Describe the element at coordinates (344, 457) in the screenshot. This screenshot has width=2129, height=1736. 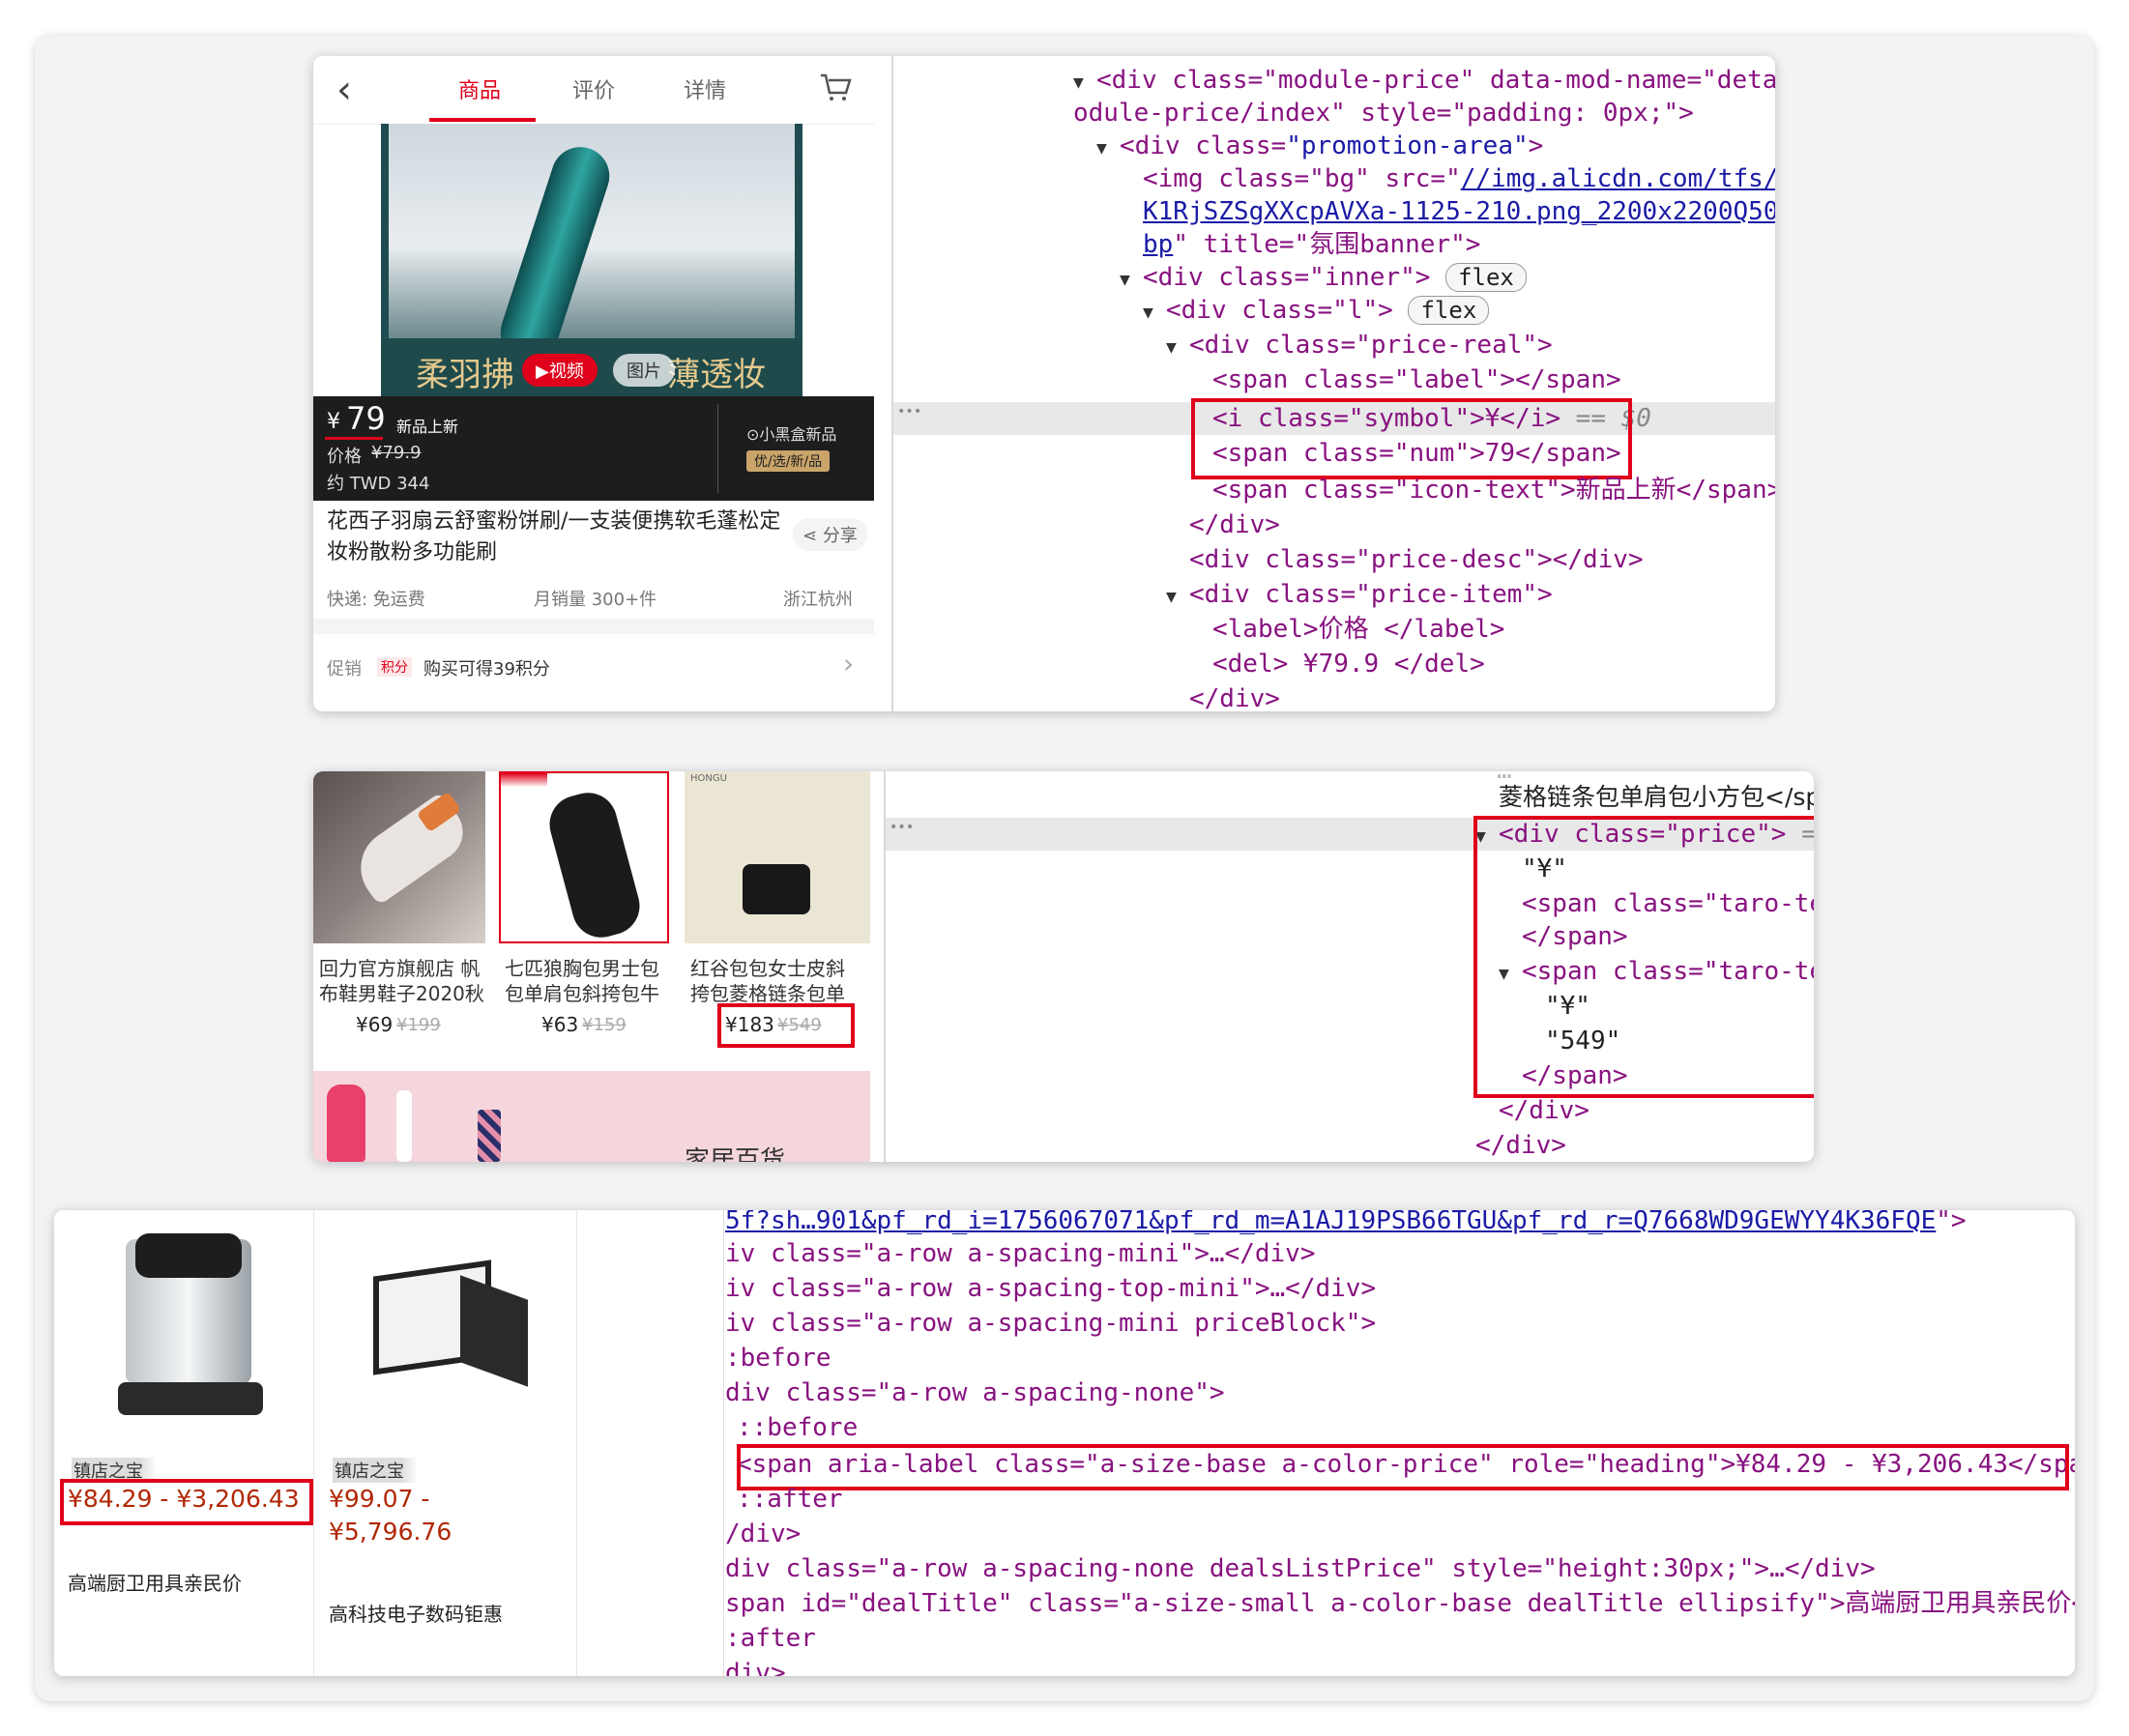
I see `old-price-label: 价格` at that location.